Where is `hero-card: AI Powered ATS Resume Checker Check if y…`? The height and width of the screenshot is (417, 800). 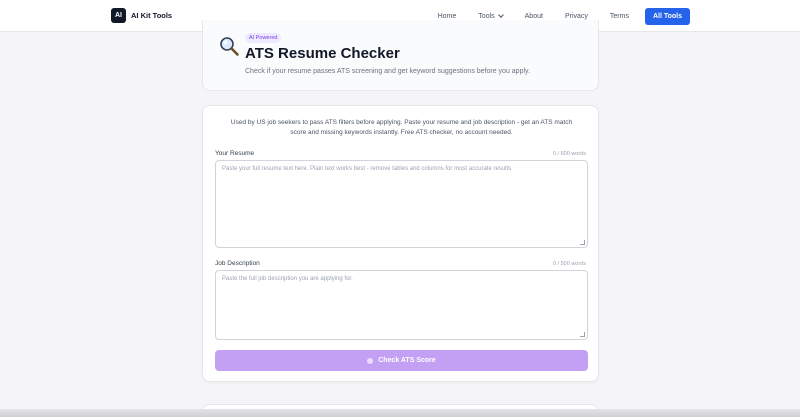
hero-card: AI Powered ATS Resume Checker Check if y… is located at coordinates (400, 55).